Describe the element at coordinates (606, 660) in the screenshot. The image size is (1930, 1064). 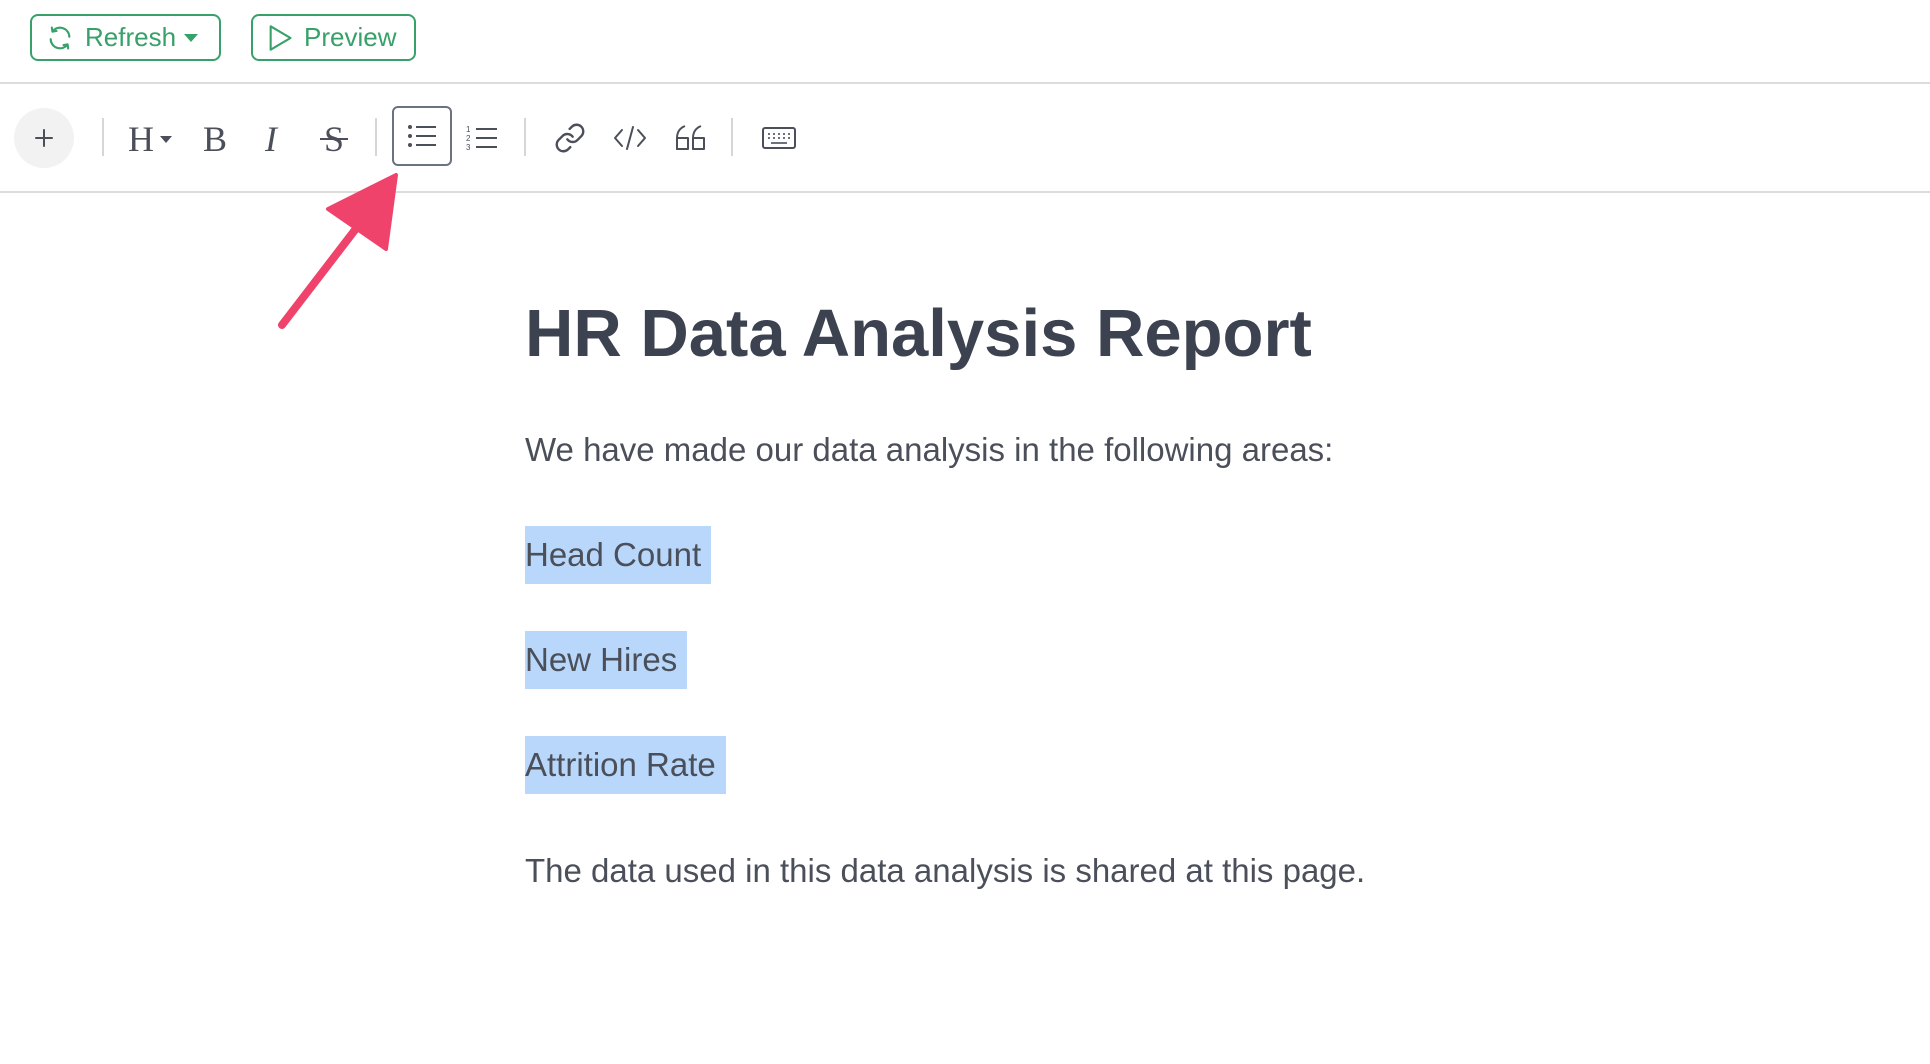
I see `selected-text-line: New Hires` at that location.